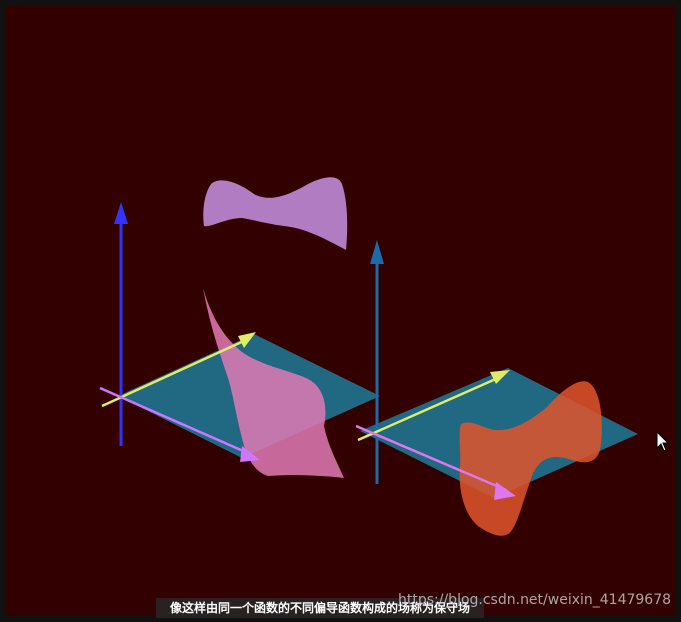 This screenshot has height=622, width=681. I want to click on right-z-arrowhead-icon, so click(377, 252).